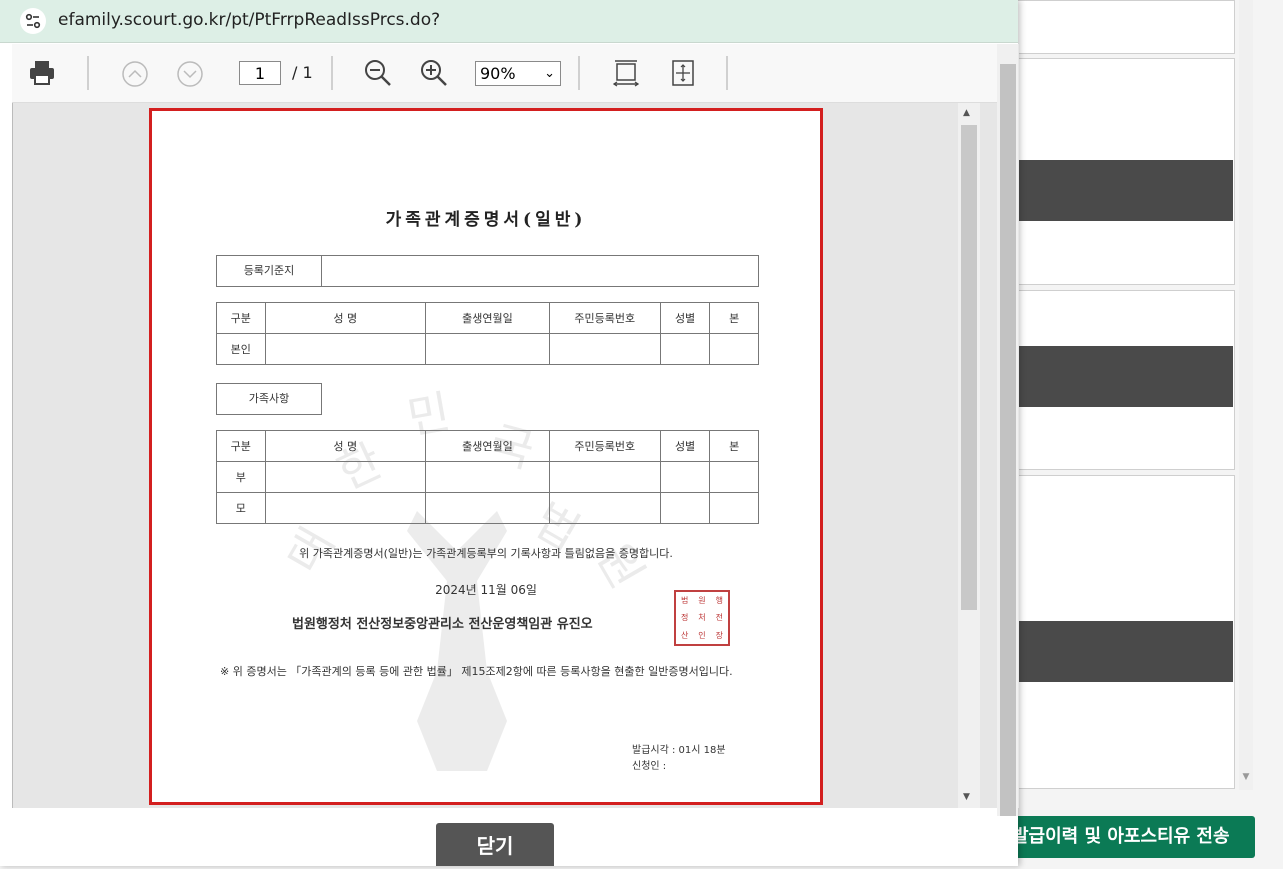  I want to click on zoom-in-icon, so click(434, 75).